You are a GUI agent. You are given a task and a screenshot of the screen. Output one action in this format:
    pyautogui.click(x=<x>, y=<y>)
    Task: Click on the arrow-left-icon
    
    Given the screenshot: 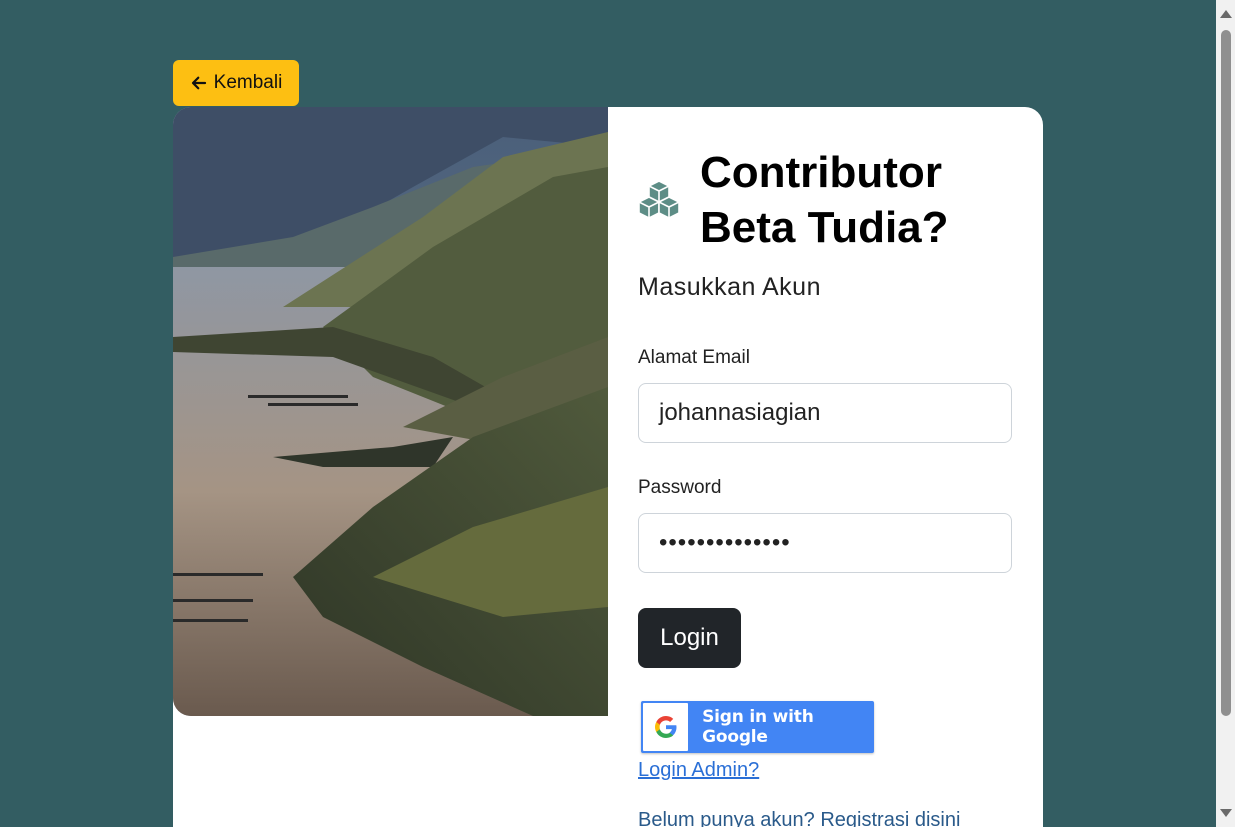 What is the action you would take?
    pyautogui.click(x=198, y=83)
    